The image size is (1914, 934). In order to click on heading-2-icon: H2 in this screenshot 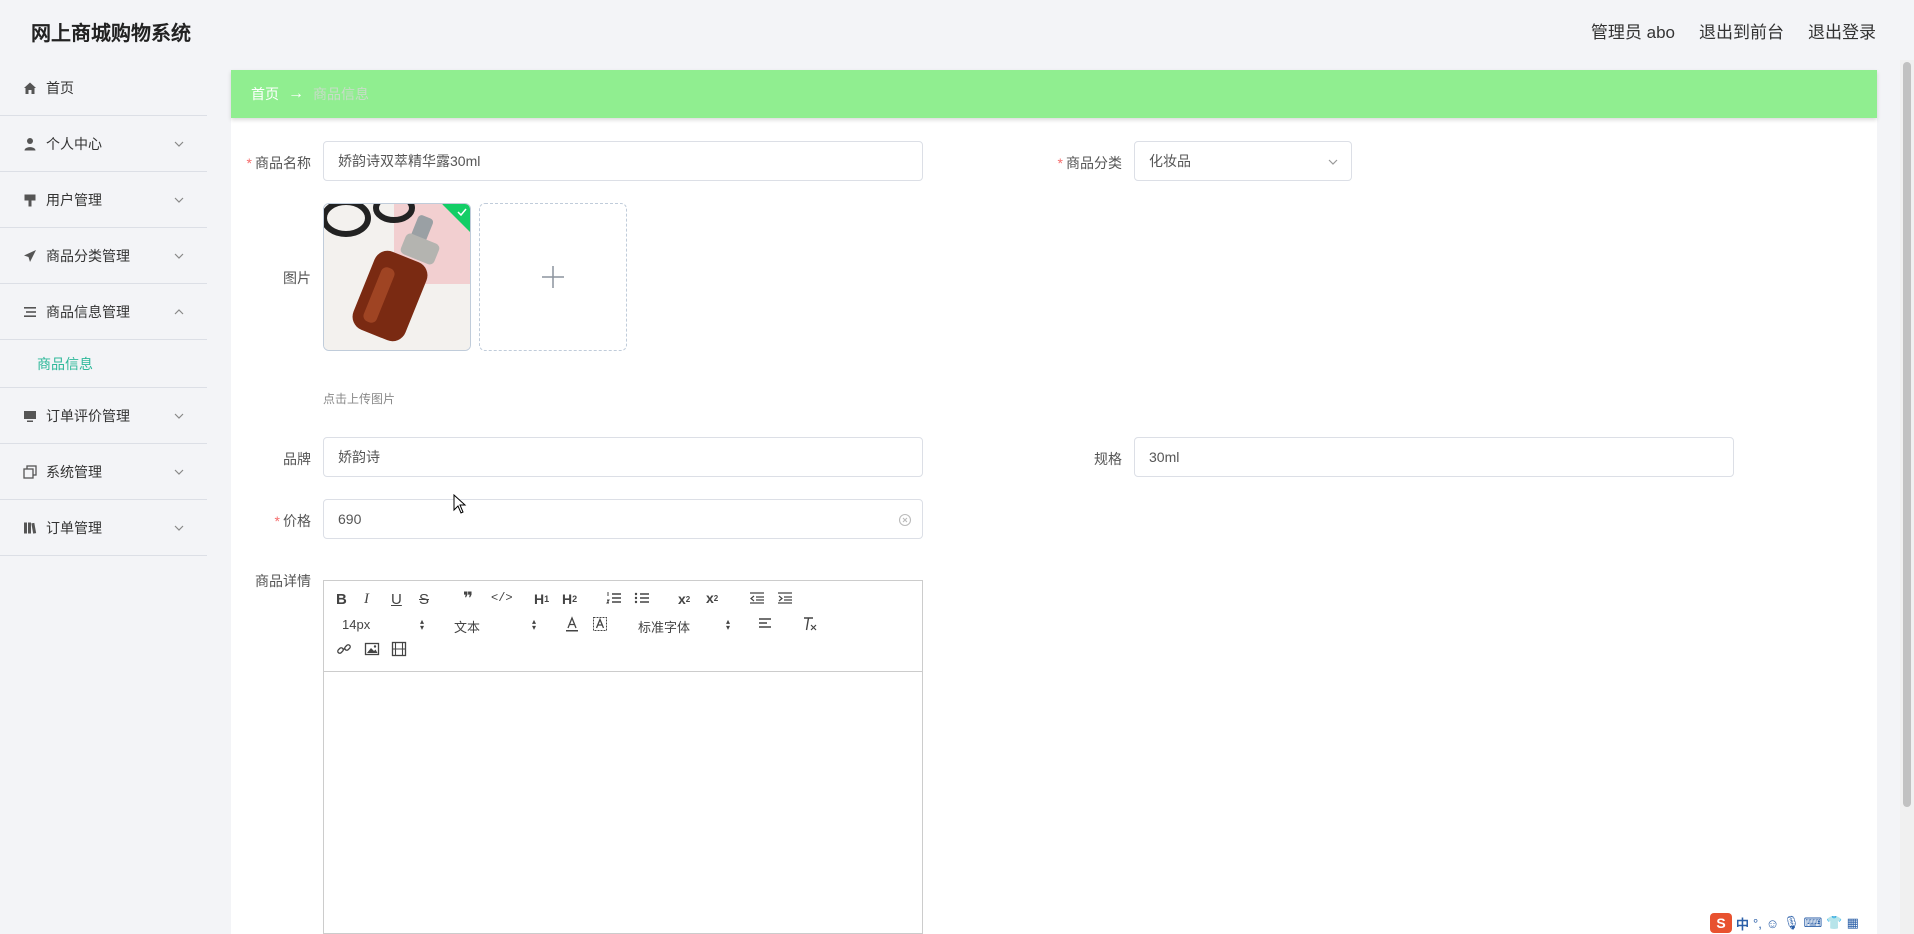, I will do `click(569, 599)`.